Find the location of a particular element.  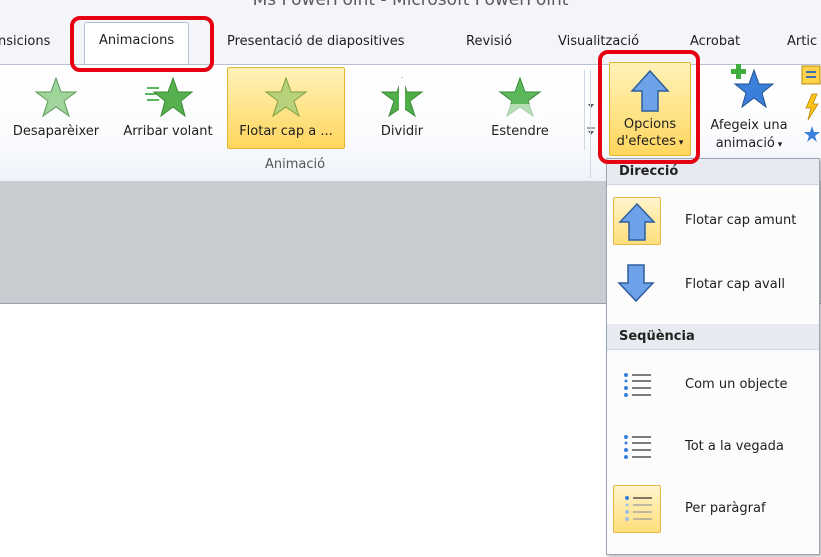

highlight-effect-options is located at coordinates (649, 107).